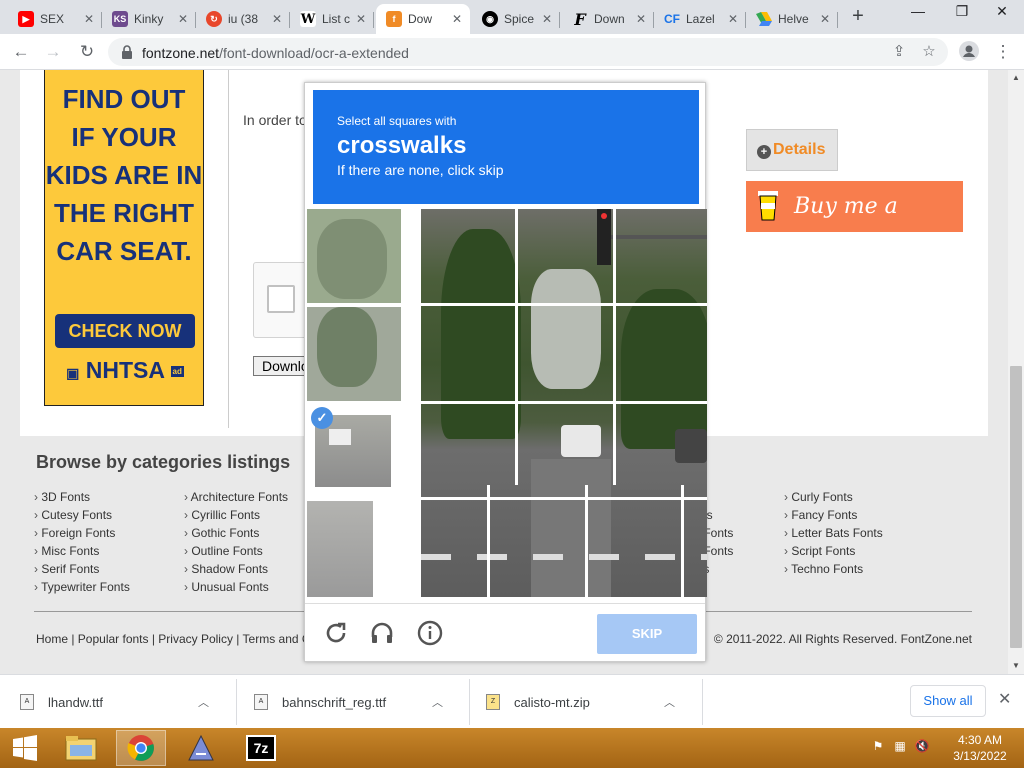 The width and height of the screenshot is (1024, 768). I want to click on category-link: Letter Bats Fonts, so click(833, 533).